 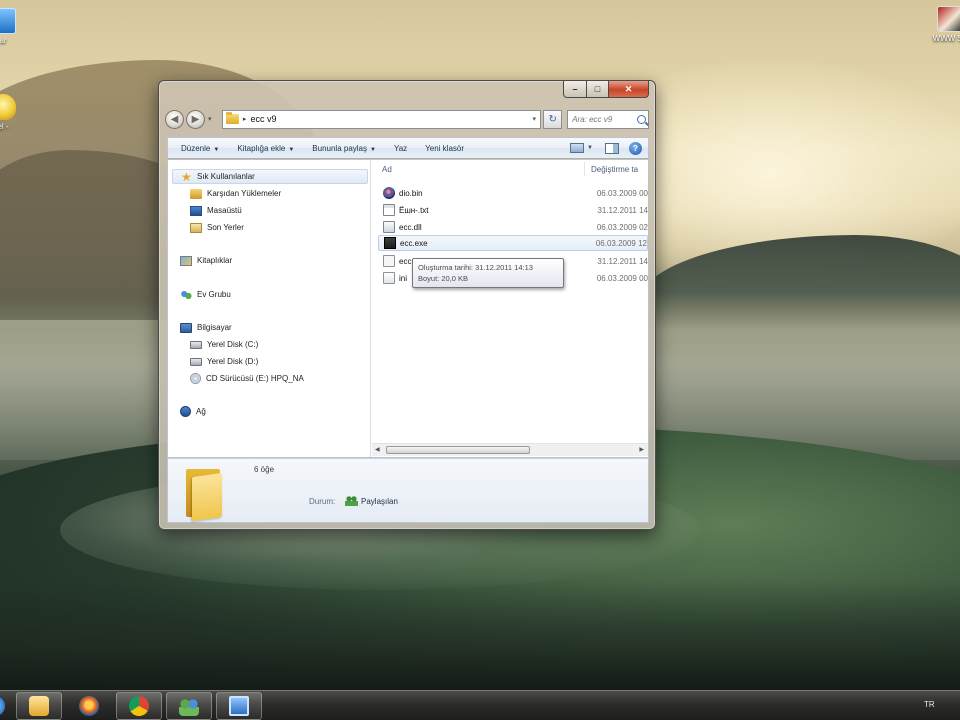 I want to click on column-divider, so click(x=584, y=169).